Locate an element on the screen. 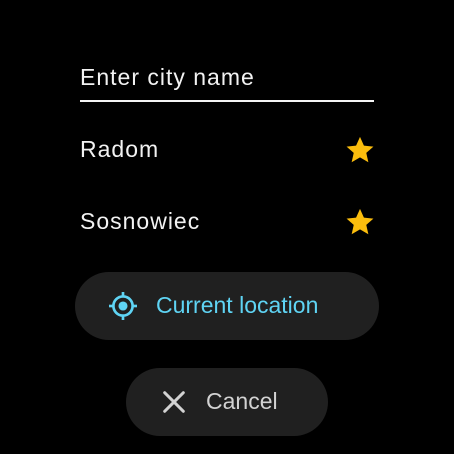  favorite-city-item: Radom is located at coordinates (228, 150).